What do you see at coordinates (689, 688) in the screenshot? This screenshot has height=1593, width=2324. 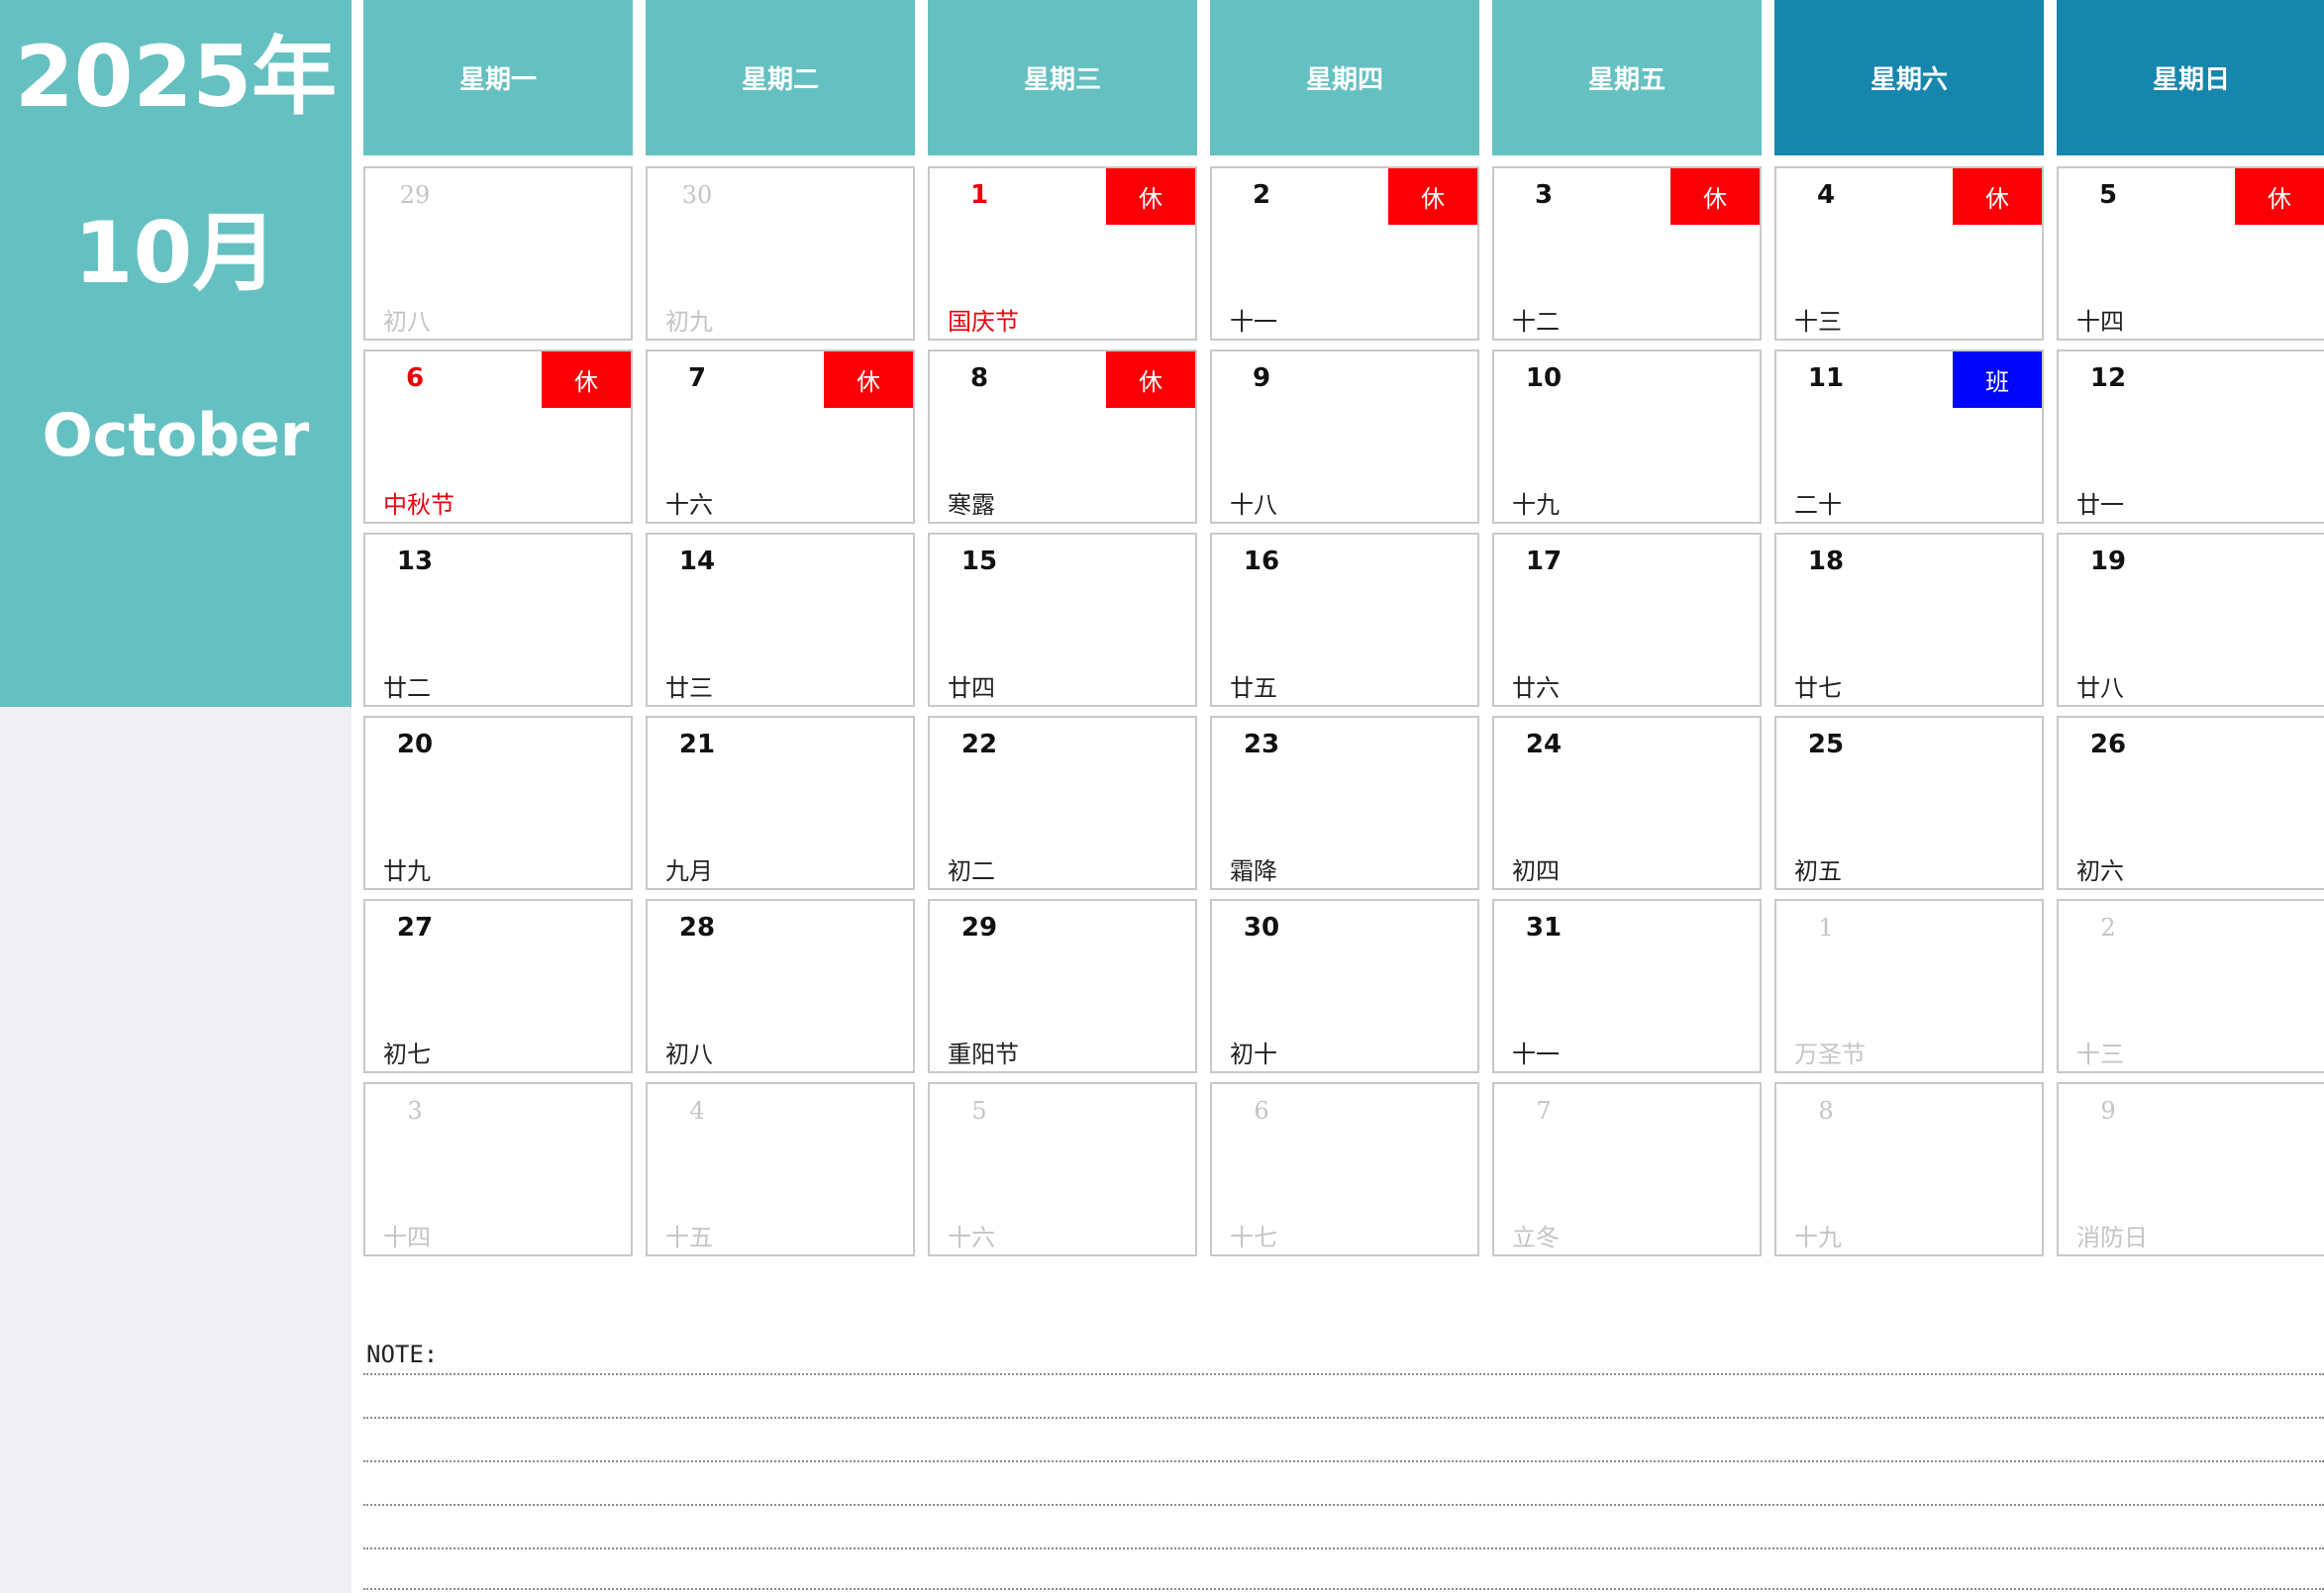 I see `lunar-date: 廿三` at bounding box center [689, 688].